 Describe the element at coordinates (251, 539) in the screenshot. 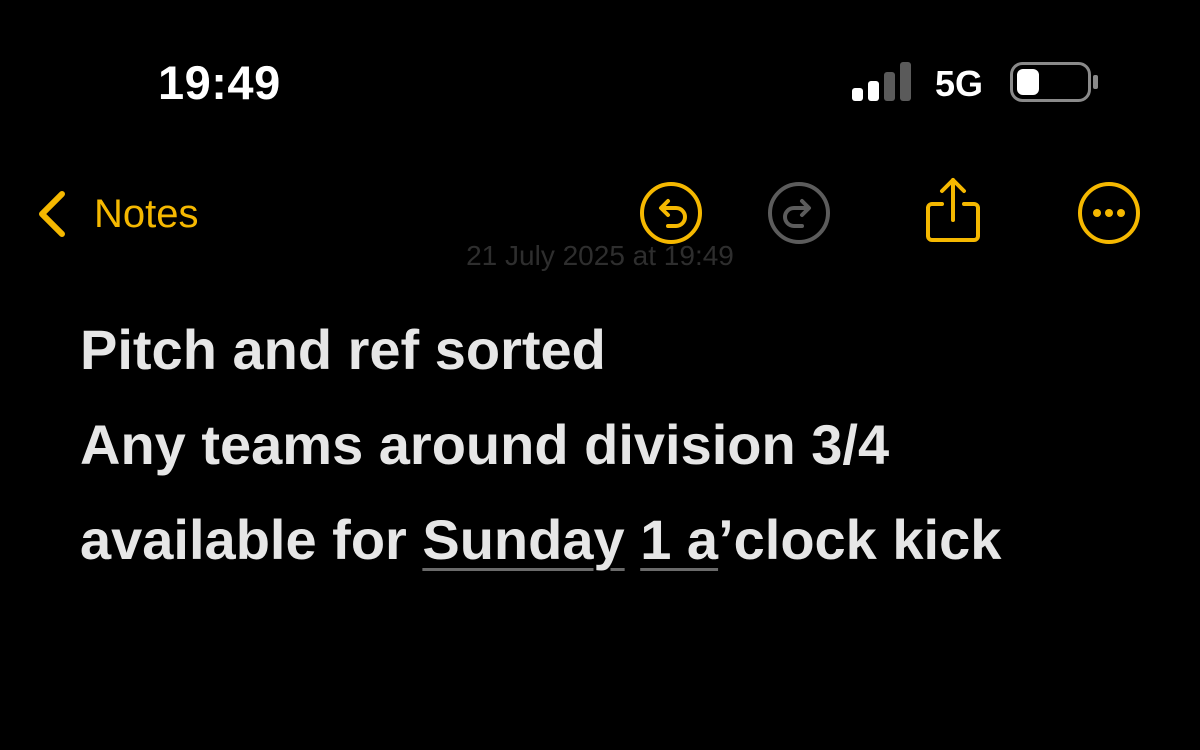

I see `note-text: available for` at that location.